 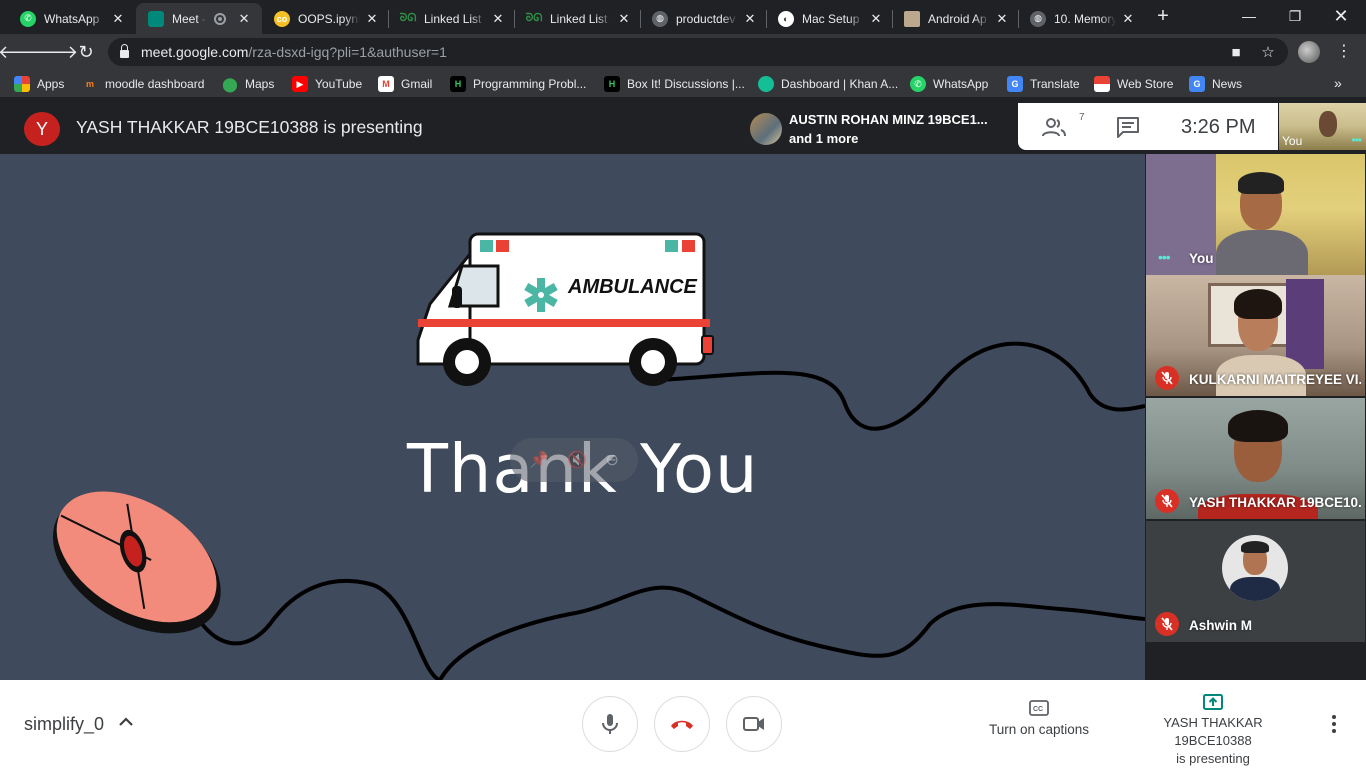 What do you see at coordinates (126, 722) in the screenshot?
I see `chevron-up-icon` at bounding box center [126, 722].